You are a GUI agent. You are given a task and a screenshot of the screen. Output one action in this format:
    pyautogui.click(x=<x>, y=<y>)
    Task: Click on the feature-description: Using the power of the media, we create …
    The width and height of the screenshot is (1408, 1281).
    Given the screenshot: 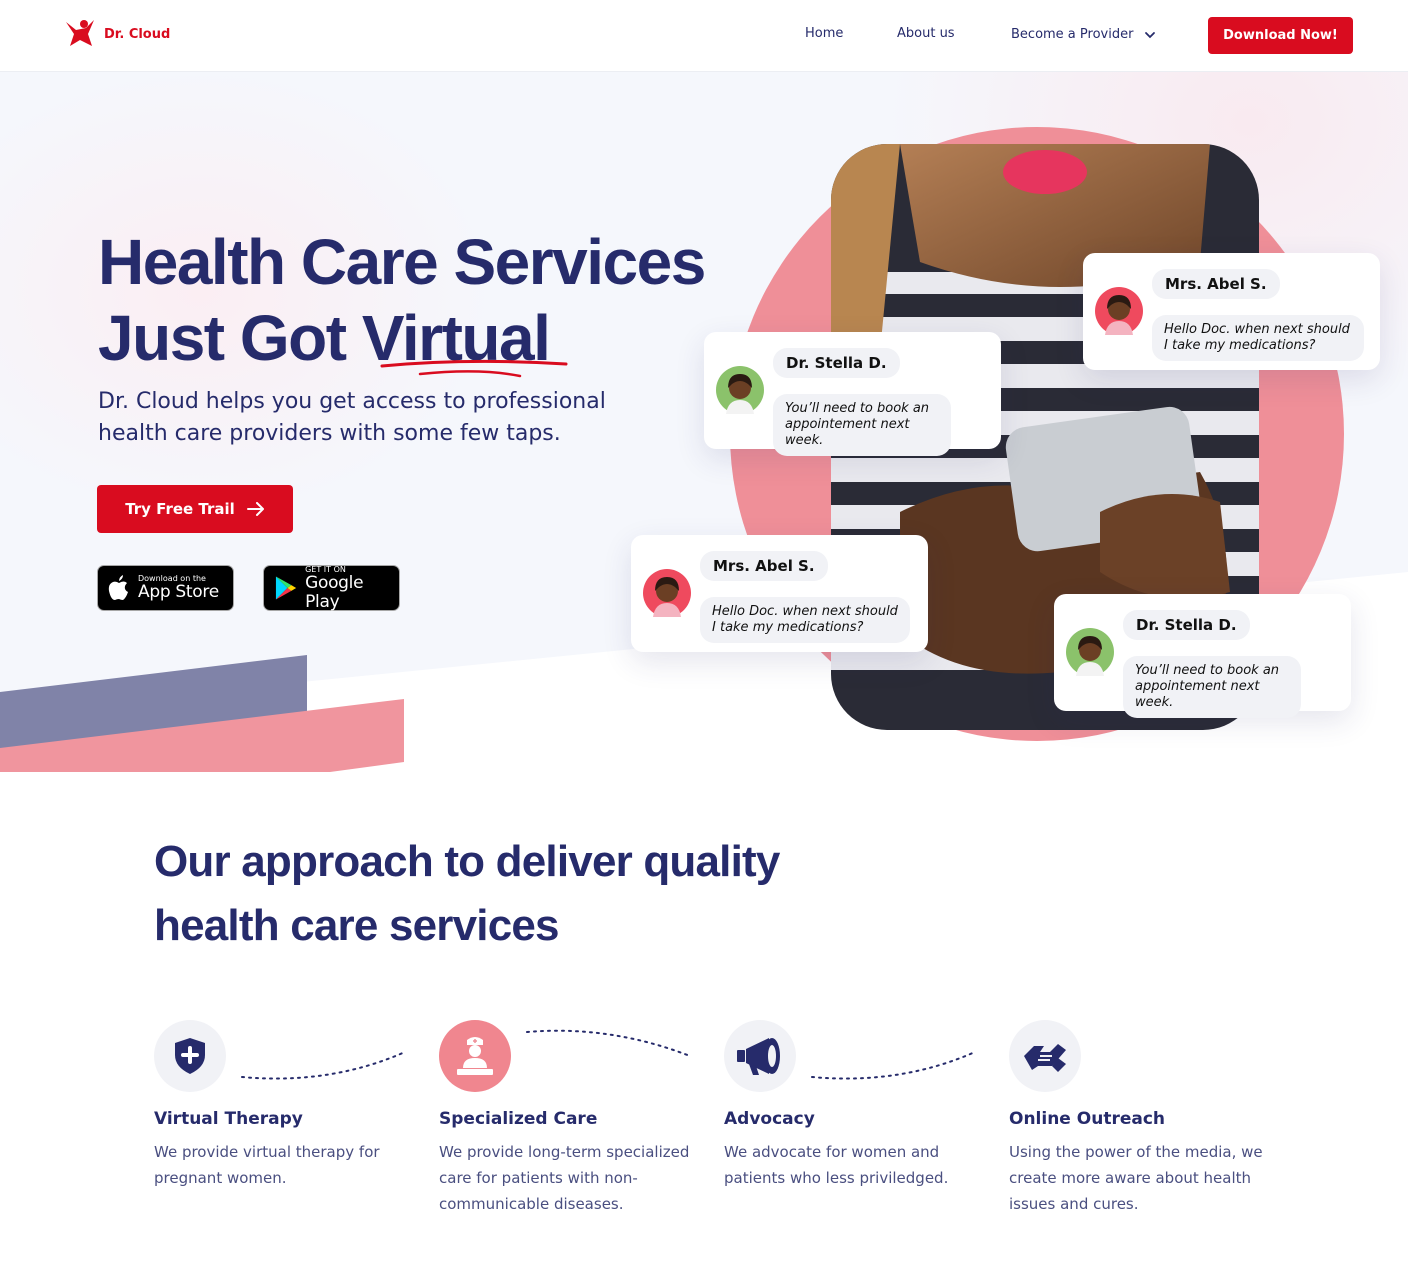 What is the action you would take?
    pyautogui.click(x=1136, y=1178)
    